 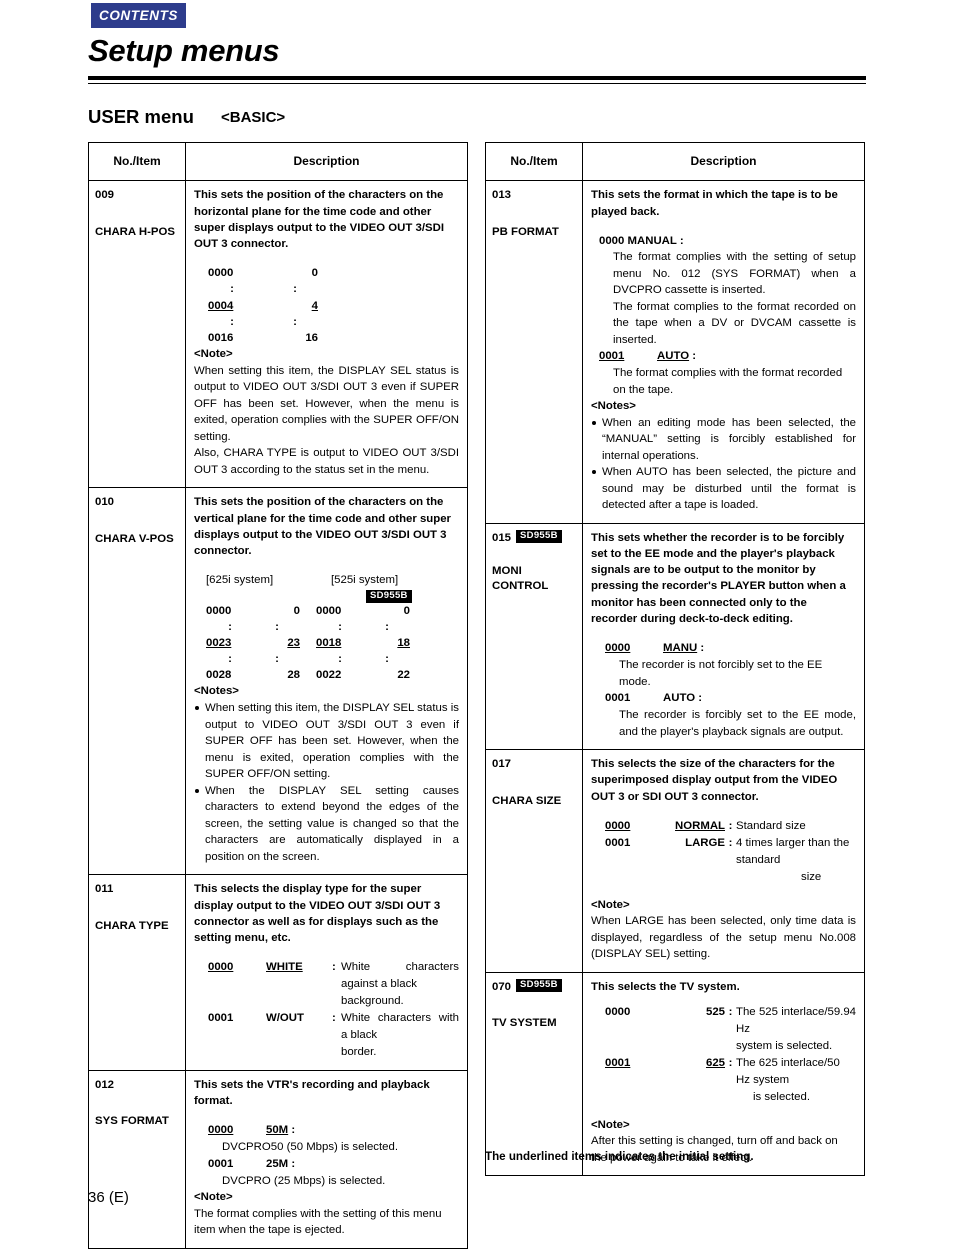 What do you see at coordinates (715, 1012) in the screenshot?
I see `option-value: 525` at bounding box center [715, 1012].